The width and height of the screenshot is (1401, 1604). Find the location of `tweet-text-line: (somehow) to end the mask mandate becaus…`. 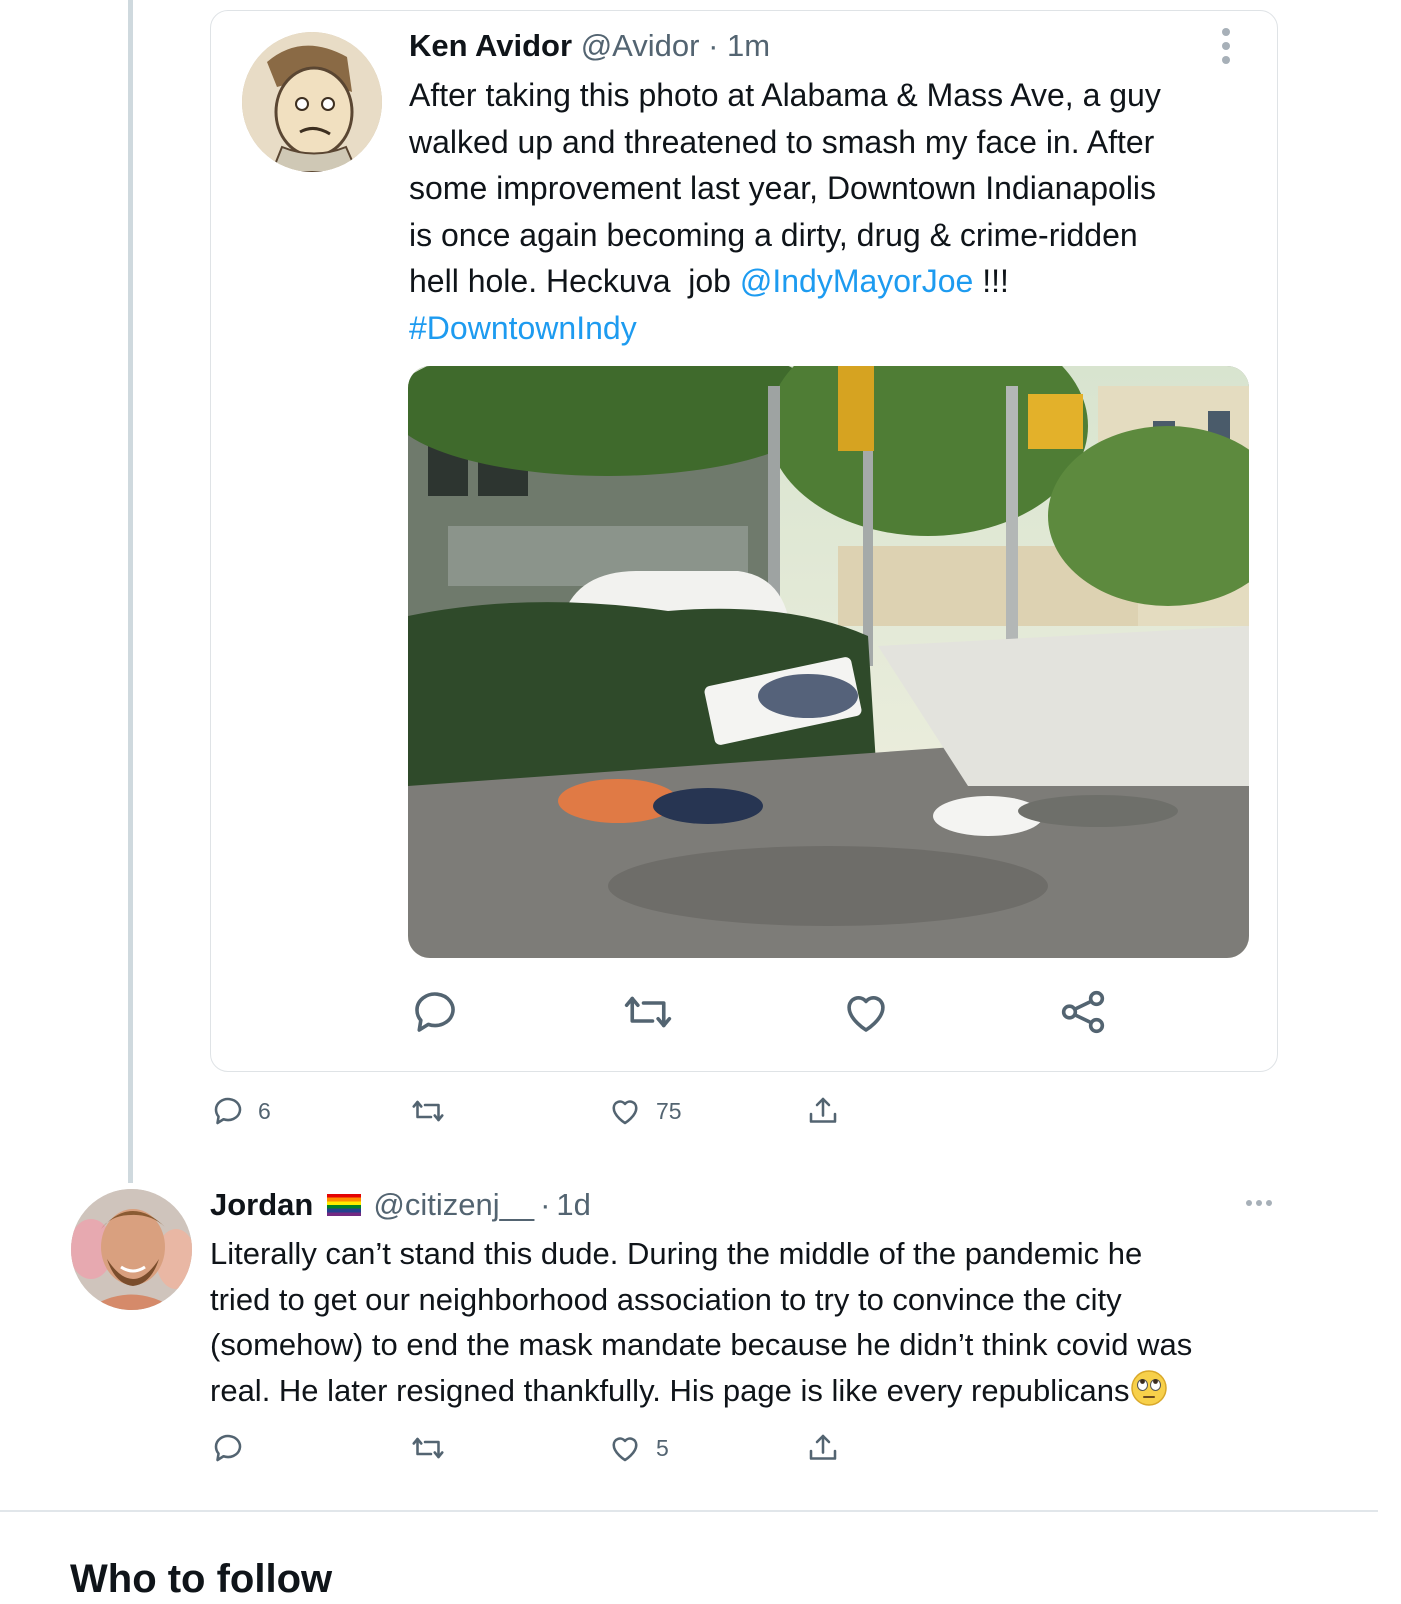

tweet-text-line: (somehow) to end the mask mandate becaus… is located at coordinates (701, 1344).